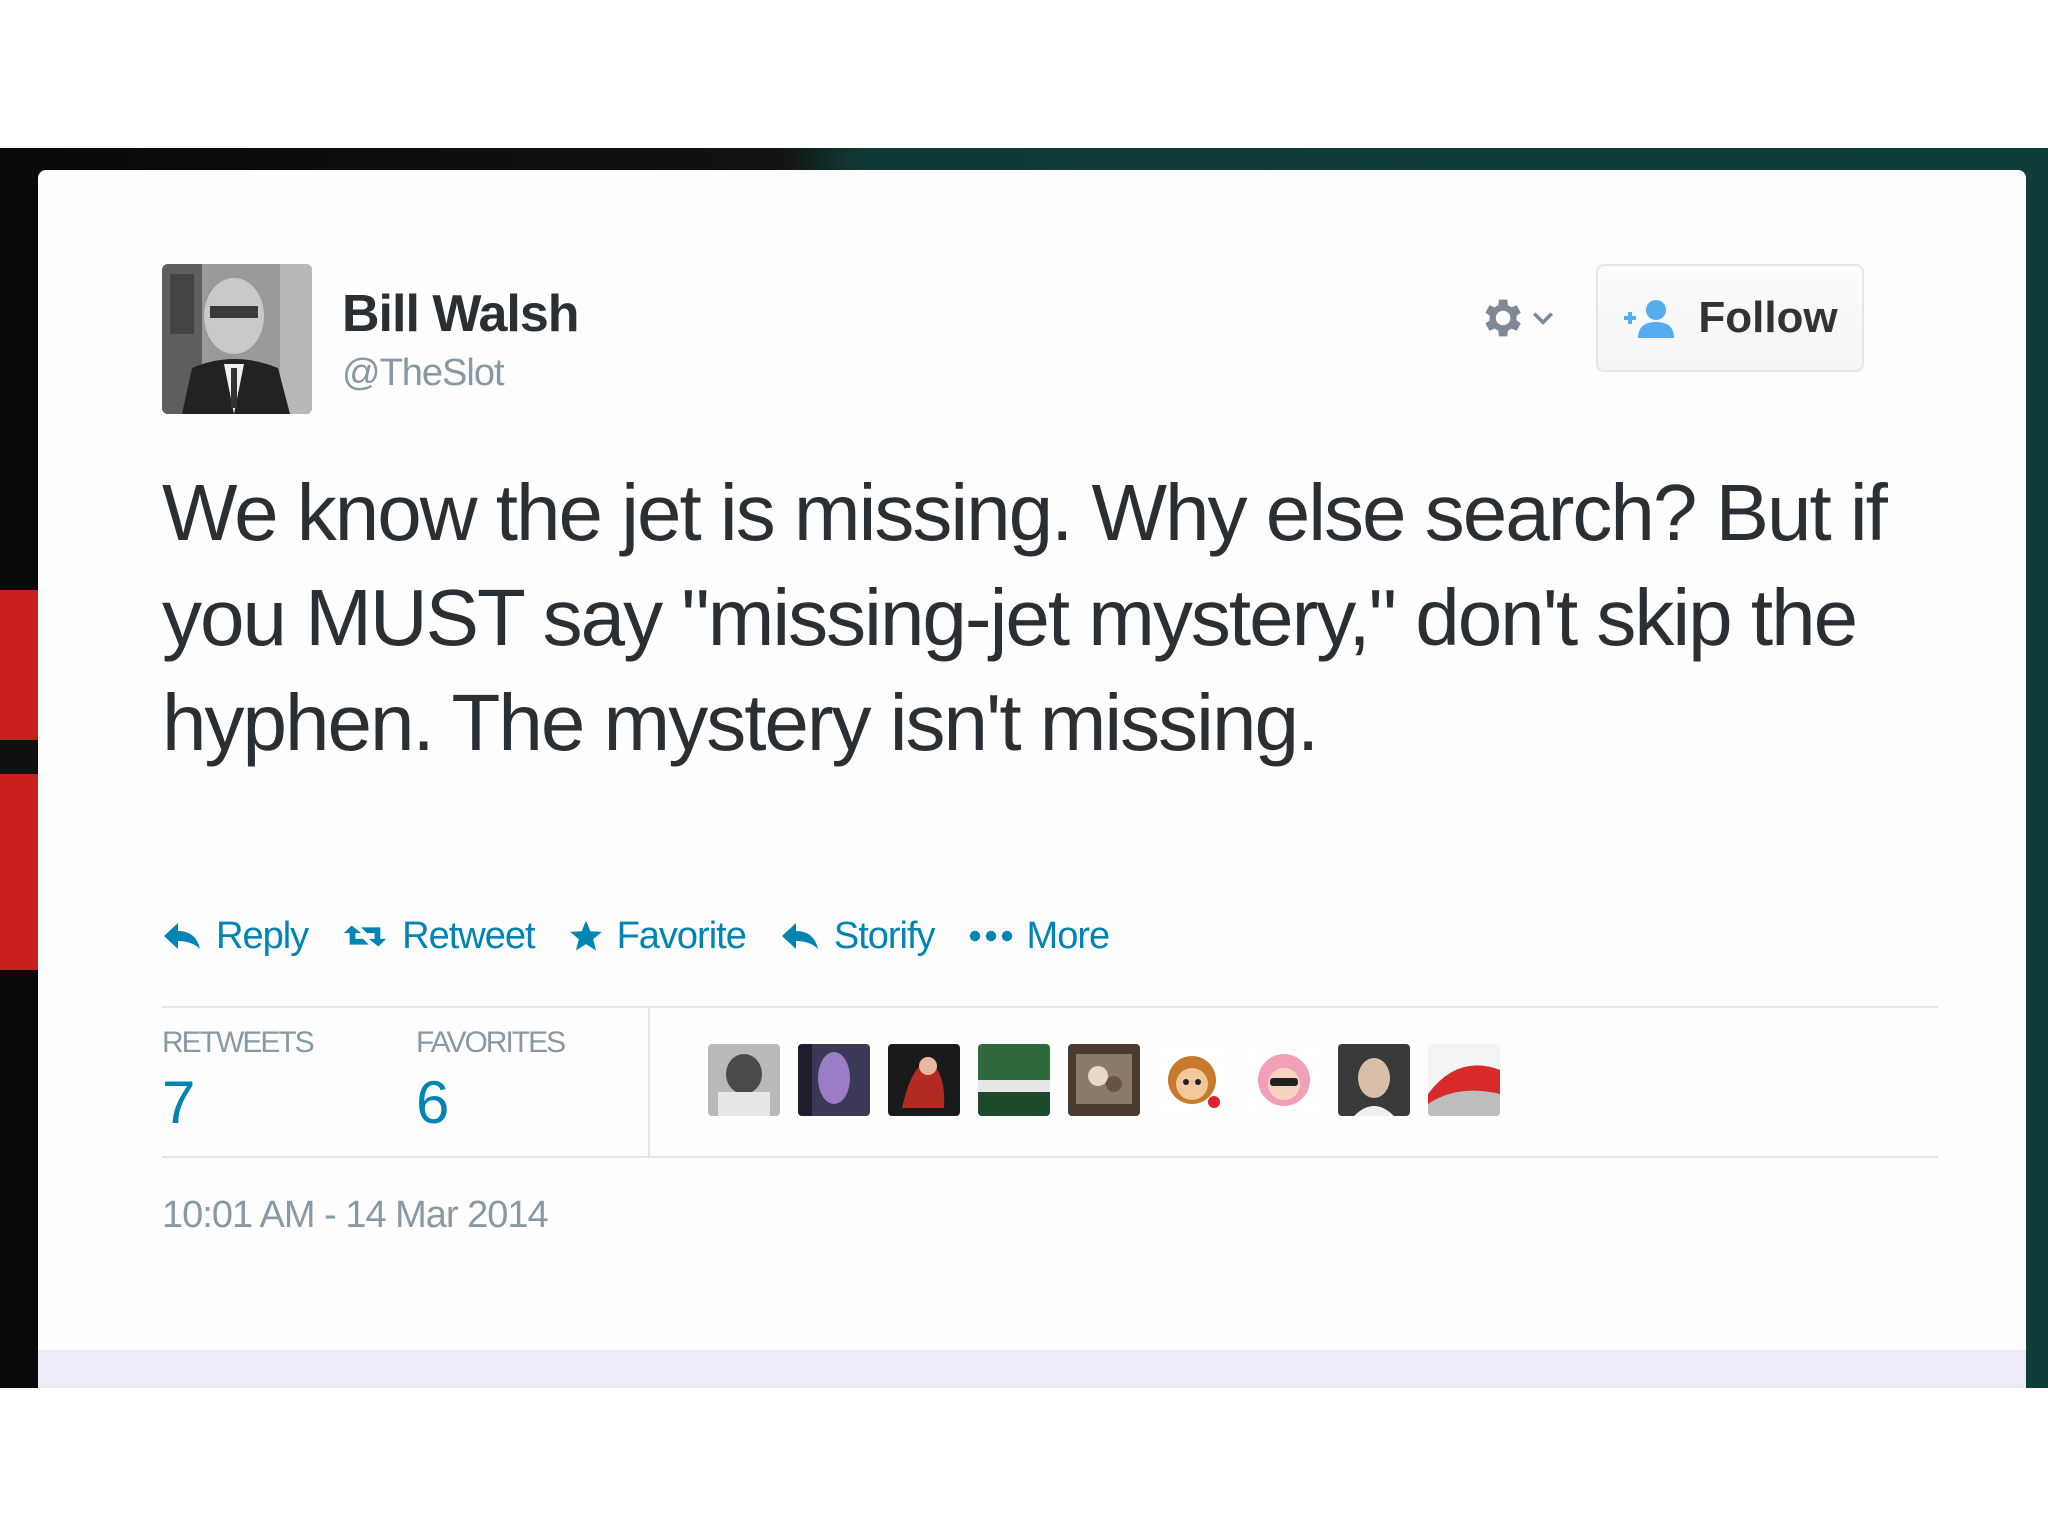  What do you see at coordinates (238, 1042) in the screenshot?
I see `retweets-stat-label: RETWEETS` at bounding box center [238, 1042].